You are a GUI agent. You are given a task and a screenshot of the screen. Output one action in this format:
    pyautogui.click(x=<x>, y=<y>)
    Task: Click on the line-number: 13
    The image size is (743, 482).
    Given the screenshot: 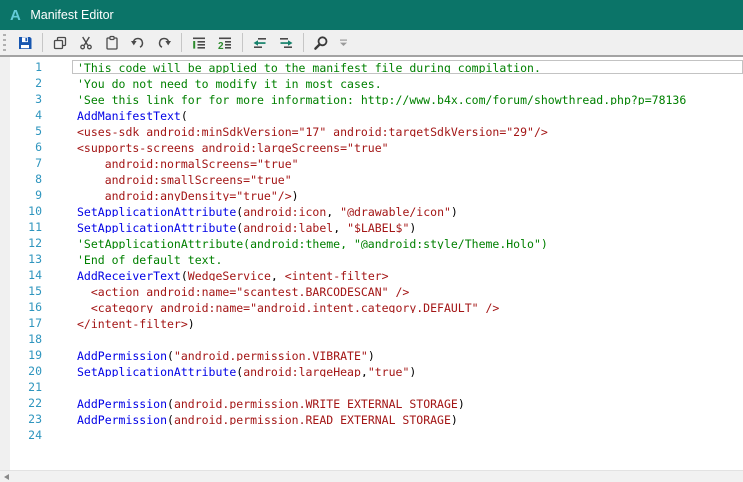 What is the action you would take?
    pyautogui.click(x=35, y=259)
    